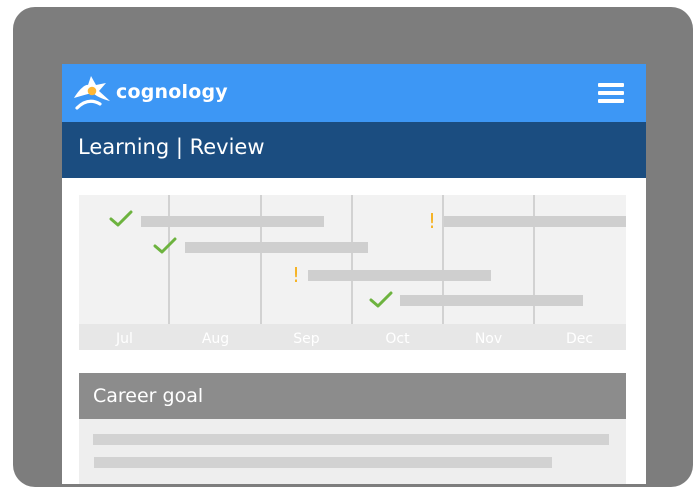  Describe the element at coordinates (579, 339) in the screenshot. I see `month-label-dec: Dec` at that location.